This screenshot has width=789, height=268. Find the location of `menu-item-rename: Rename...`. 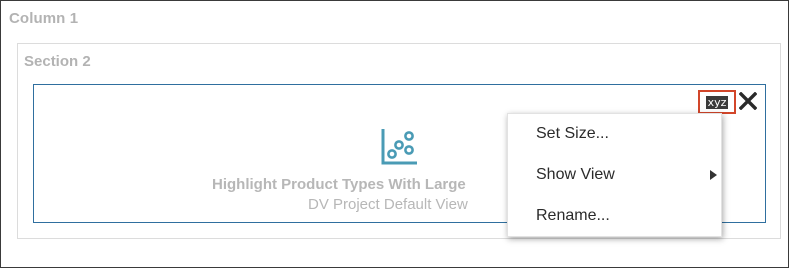

menu-item-rename: Rename... is located at coordinates (614, 216).